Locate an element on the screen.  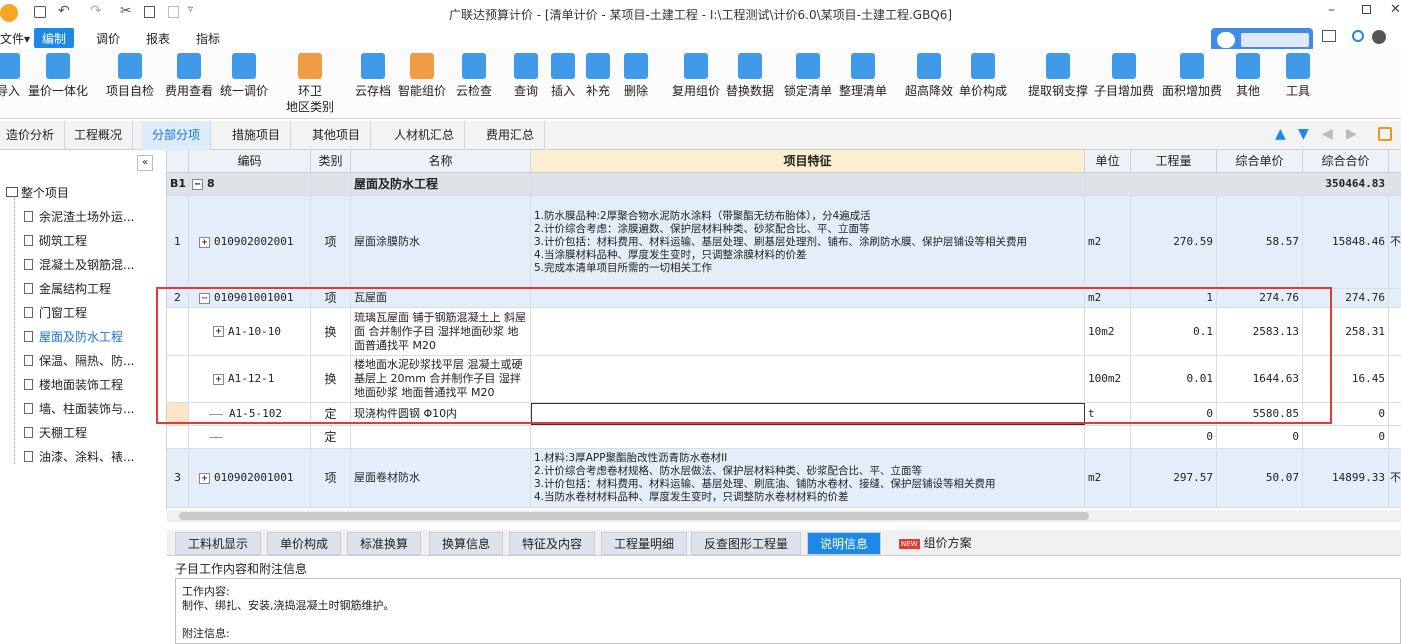
info-title: 子目工作内容和附注信息 is located at coordinates (241, 569).